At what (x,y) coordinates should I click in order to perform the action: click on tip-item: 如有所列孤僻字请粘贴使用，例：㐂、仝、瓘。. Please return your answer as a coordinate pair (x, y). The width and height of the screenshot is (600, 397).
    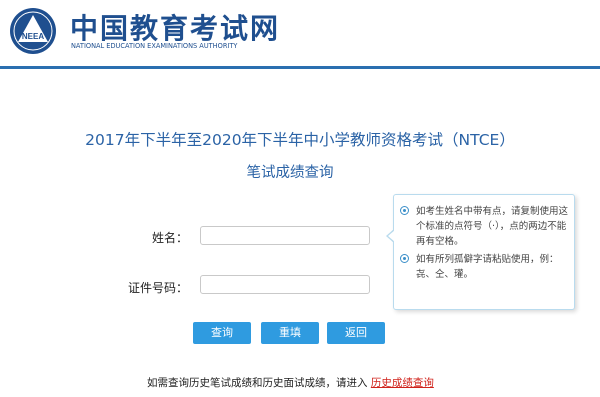
    Looking at the image, I should click on (484, 267).